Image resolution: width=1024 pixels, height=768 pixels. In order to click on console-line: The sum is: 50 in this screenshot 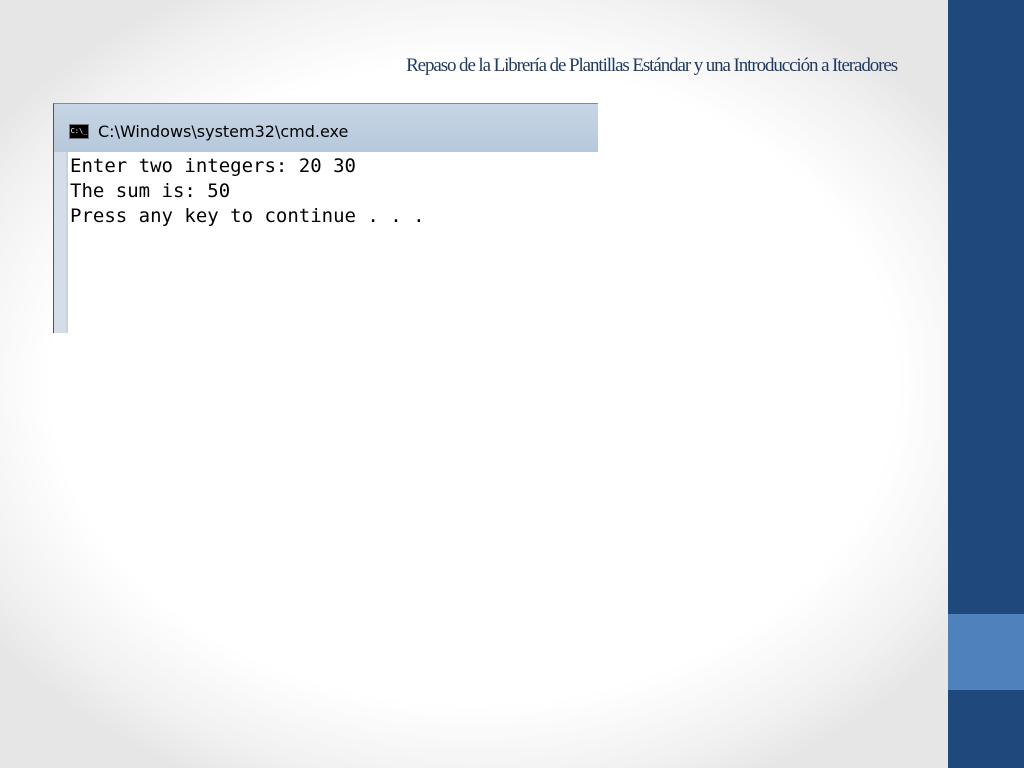, I will do `click(150, 191)`.